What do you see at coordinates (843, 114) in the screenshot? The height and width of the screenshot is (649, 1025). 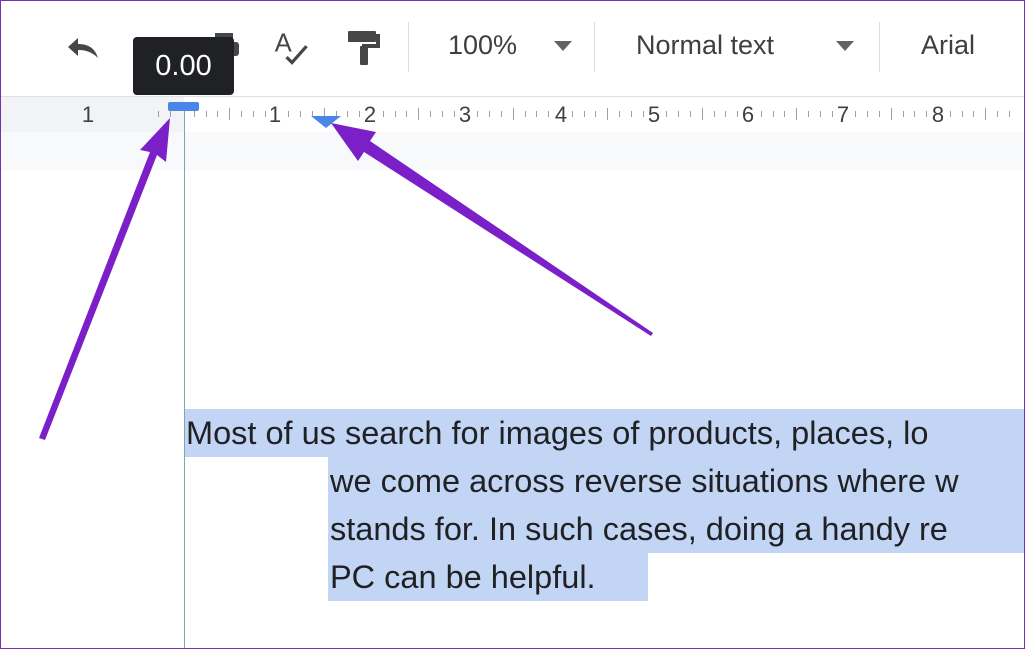 I see `ruler-label: 7` at bounding box center [843, 114].